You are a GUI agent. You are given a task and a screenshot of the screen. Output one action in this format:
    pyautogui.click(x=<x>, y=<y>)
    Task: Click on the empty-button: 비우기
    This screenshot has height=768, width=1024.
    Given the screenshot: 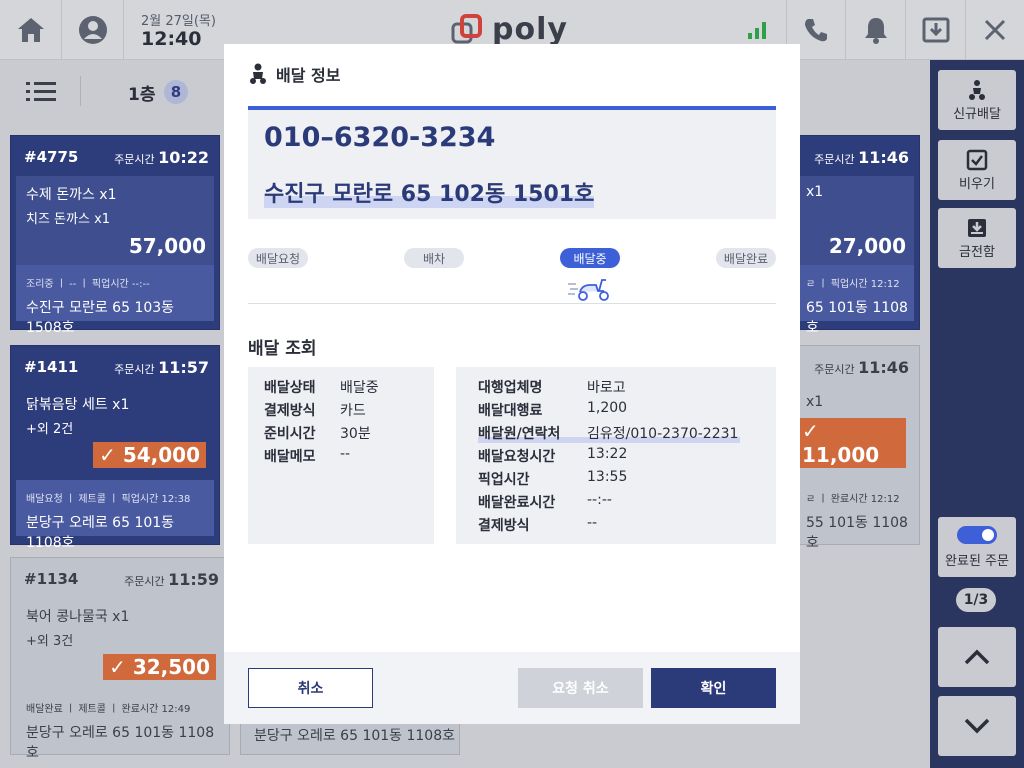 What is the action you would take?
    pyautogui.click(x=977, y=170)
    